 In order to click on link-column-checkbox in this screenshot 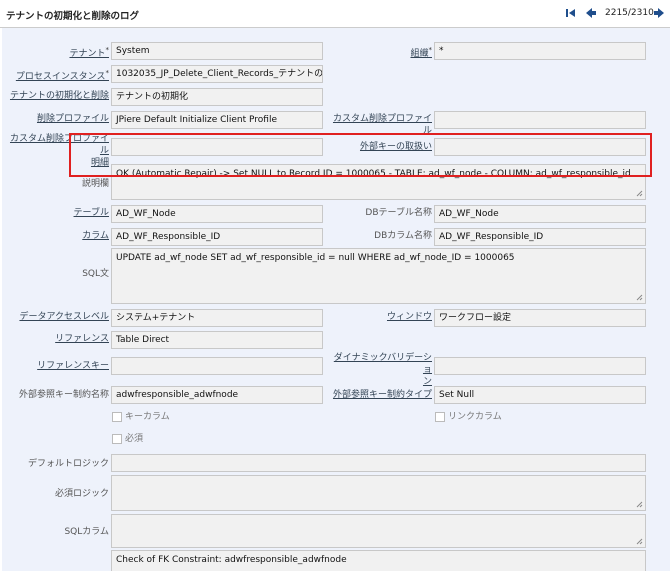, I will do `click(440, 417)`.